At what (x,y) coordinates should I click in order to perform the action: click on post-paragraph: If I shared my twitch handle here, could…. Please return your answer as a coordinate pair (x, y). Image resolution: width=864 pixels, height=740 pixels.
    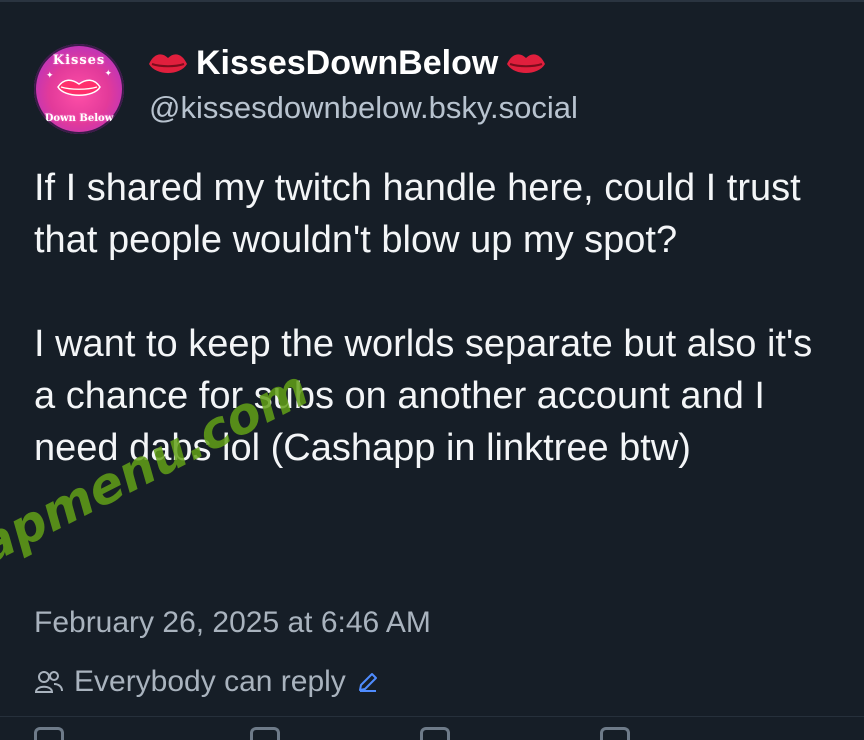
    Looking at the image, I should click on (417, 214).